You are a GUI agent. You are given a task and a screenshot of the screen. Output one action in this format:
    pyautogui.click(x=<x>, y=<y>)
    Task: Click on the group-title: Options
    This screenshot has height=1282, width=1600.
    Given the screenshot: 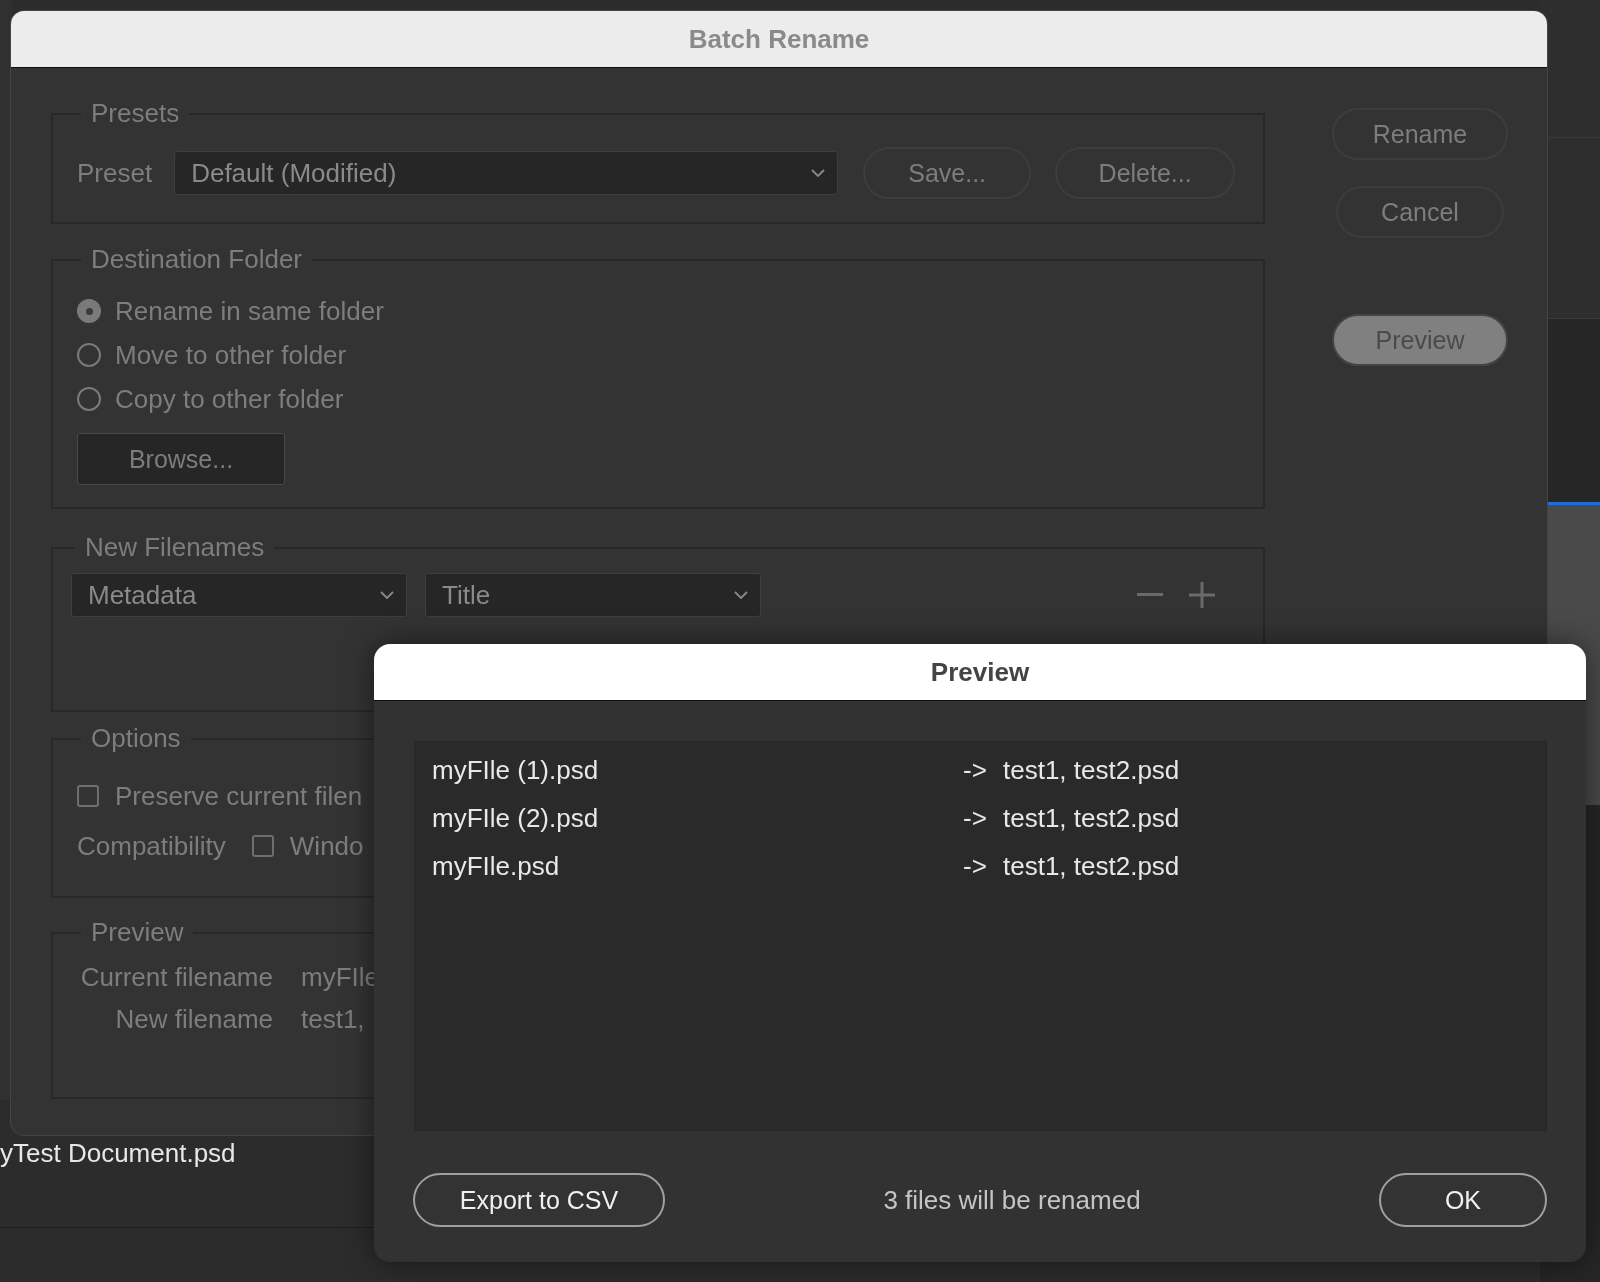 What is the action you would take?
    pyautogui.click(x=136, y=738)
    